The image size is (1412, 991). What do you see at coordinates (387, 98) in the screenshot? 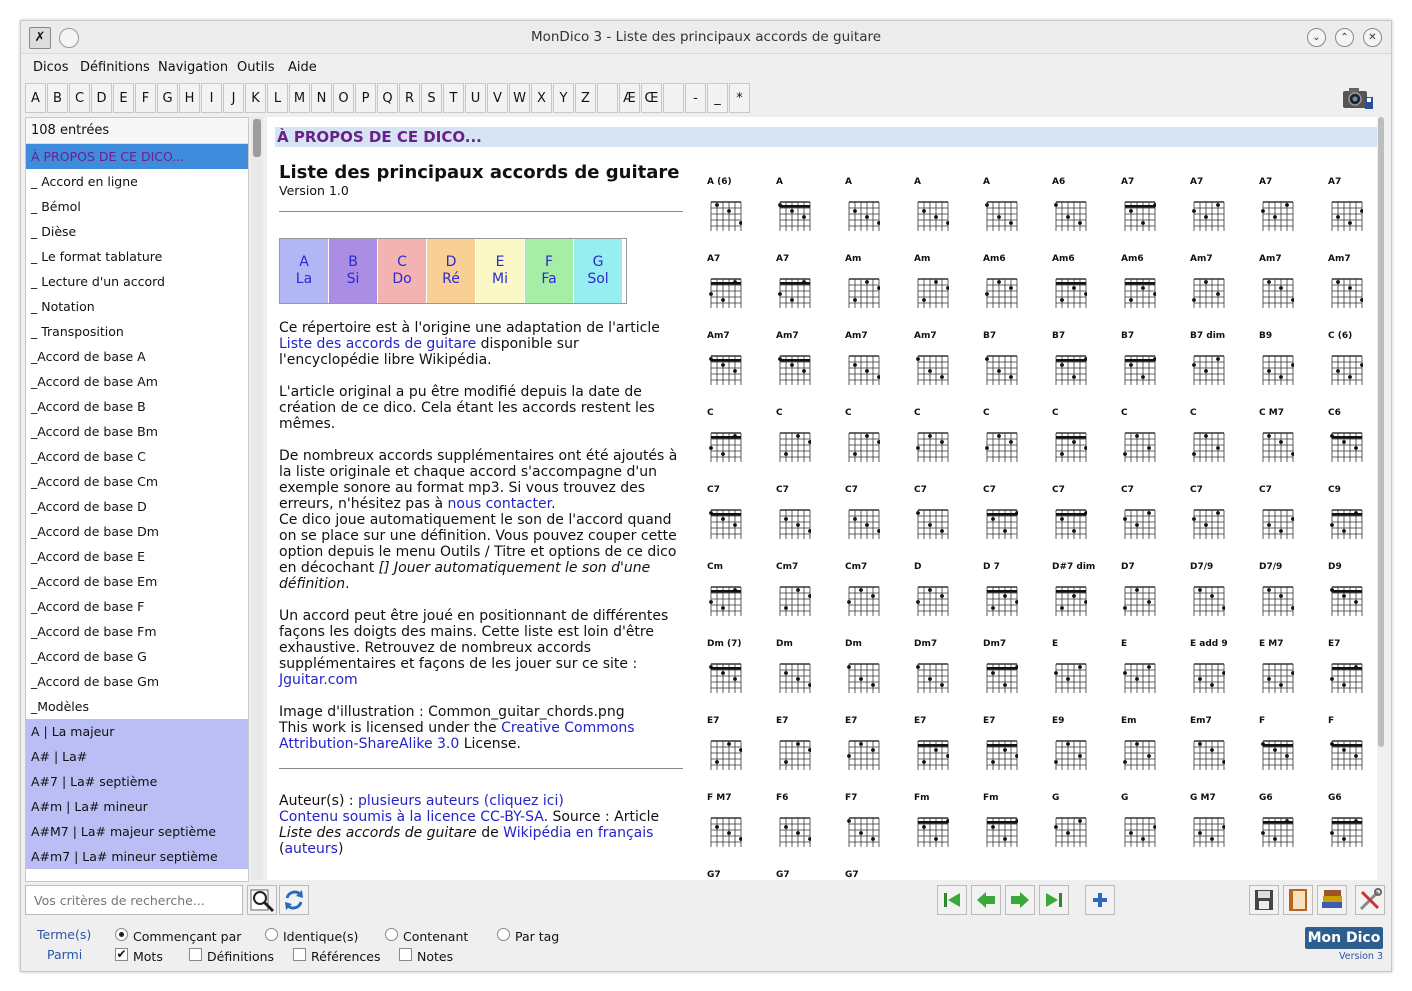
I see `letter-button: Q` at bounding box center [387, 98].